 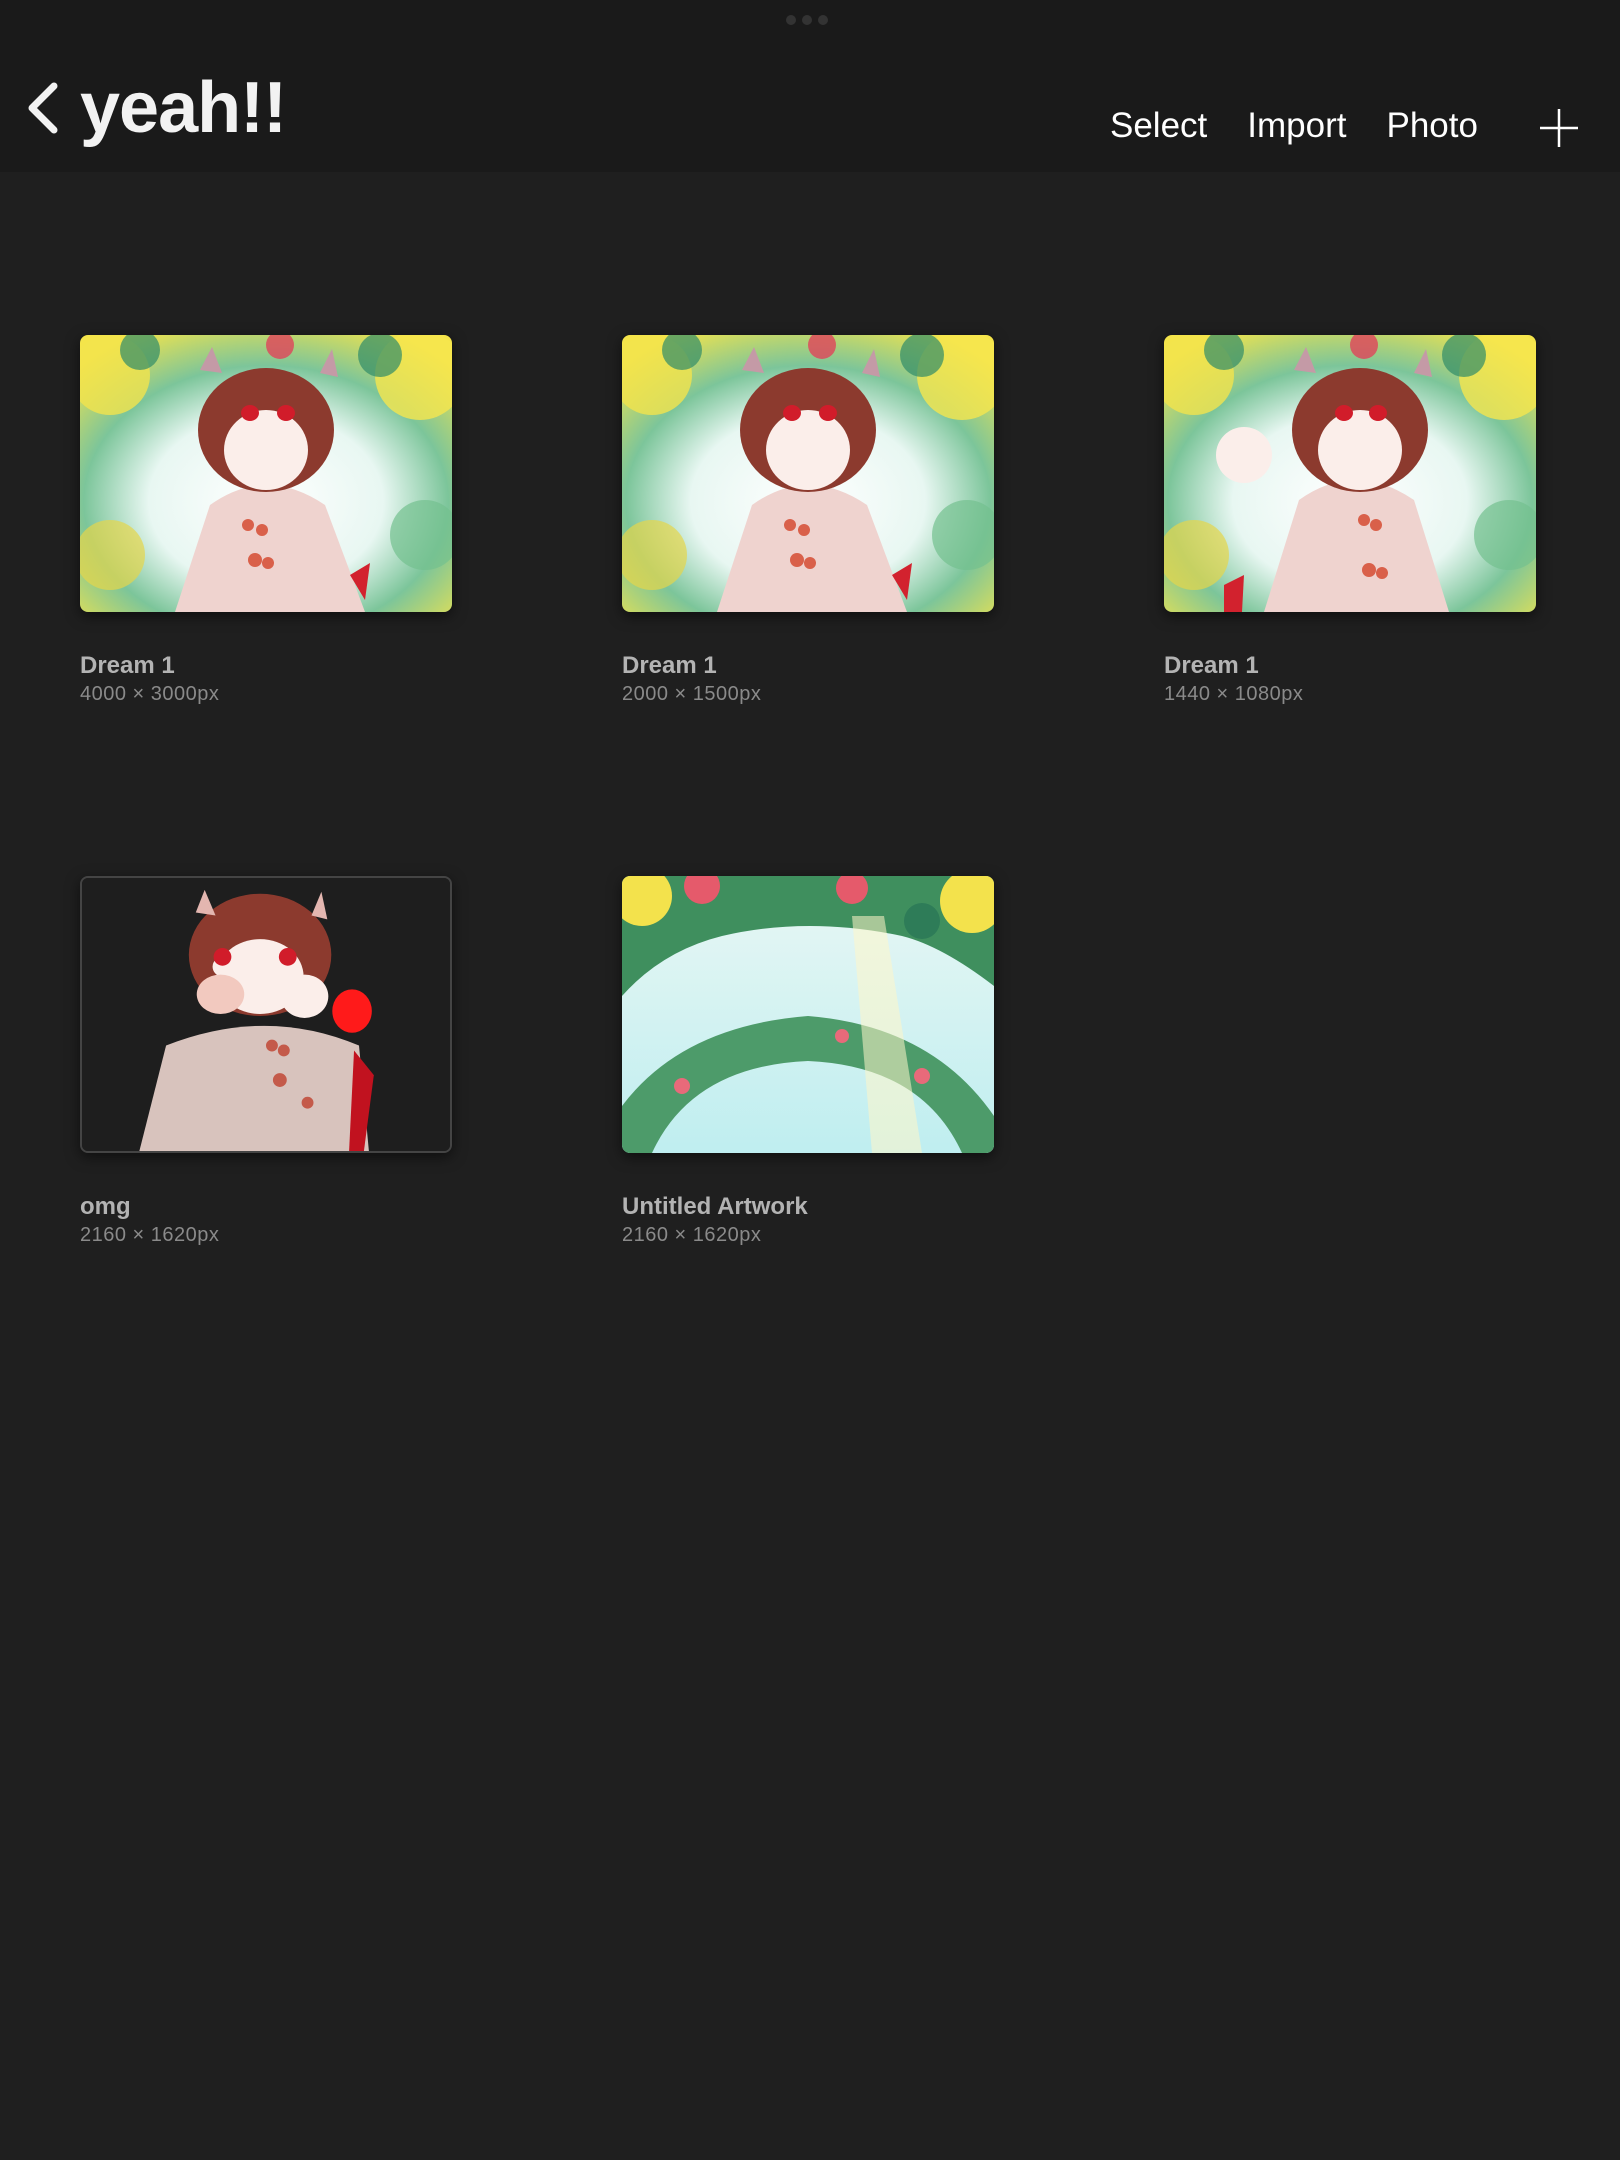 I want to click on artwork-name: omg, so click(x=105, y=1206).